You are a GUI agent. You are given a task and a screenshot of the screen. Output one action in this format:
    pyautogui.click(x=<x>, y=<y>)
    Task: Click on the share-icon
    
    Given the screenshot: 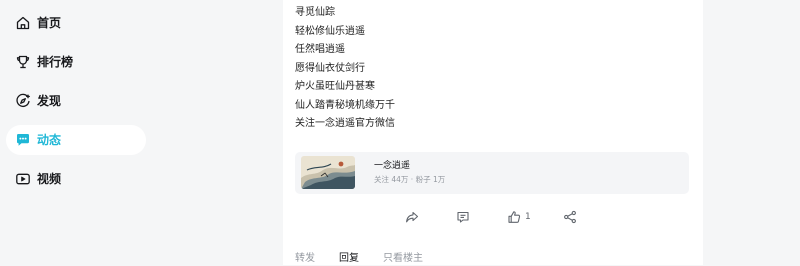 What is the action you would take?
    pyautogui.click(x=570, y=217)
    